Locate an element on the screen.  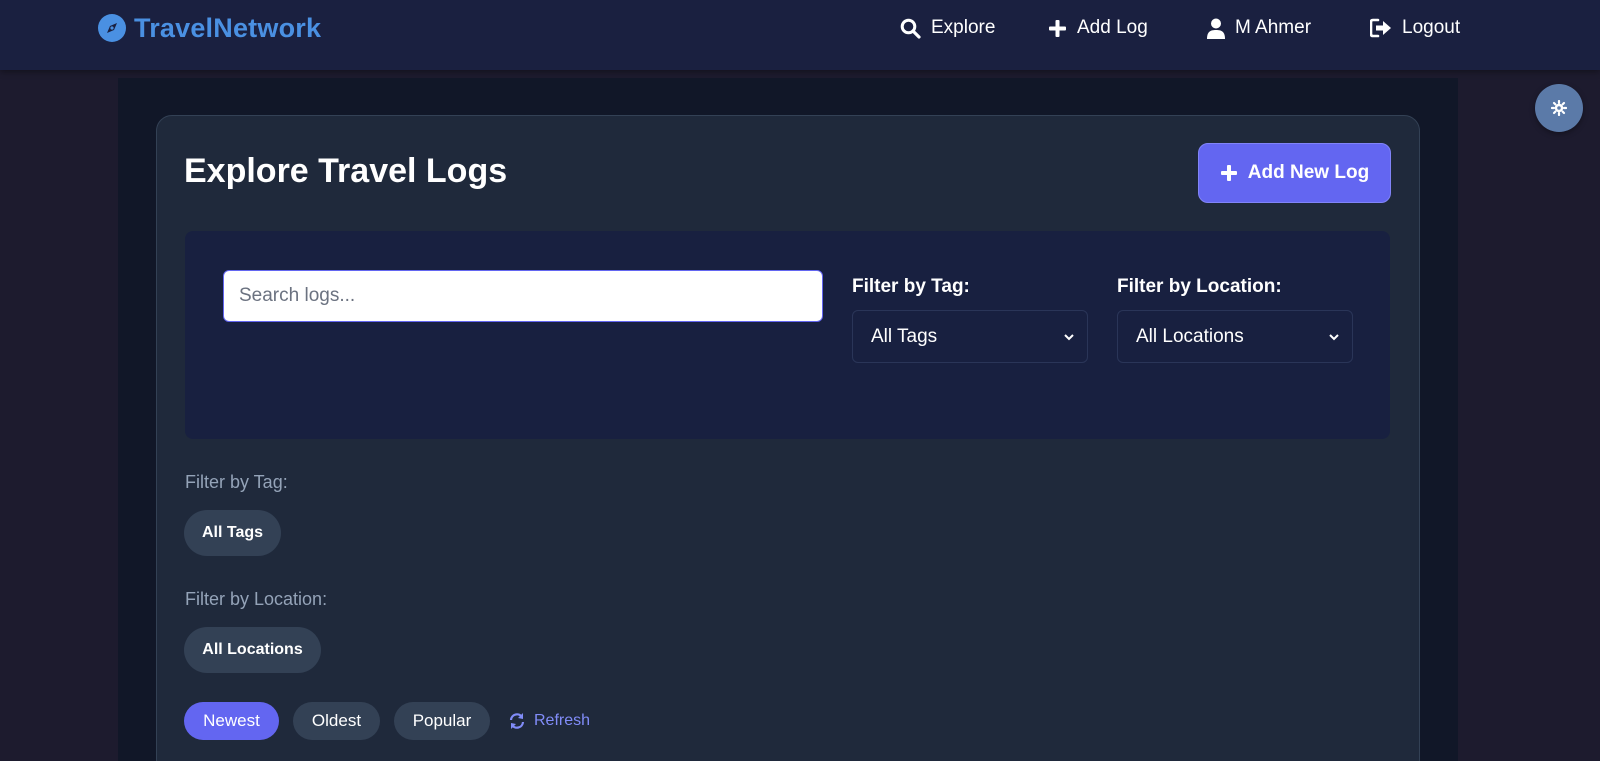
refresh-button: Refresh is located at coordinates (549, 721).